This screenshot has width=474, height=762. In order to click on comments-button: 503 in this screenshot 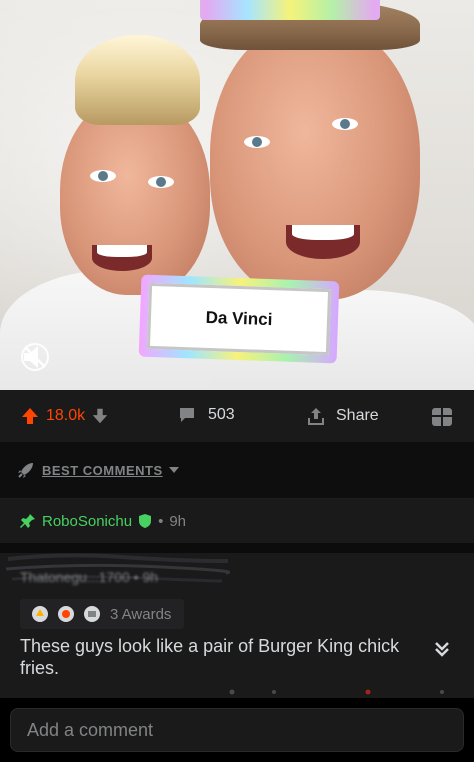, I will do `click(206, 415)`.